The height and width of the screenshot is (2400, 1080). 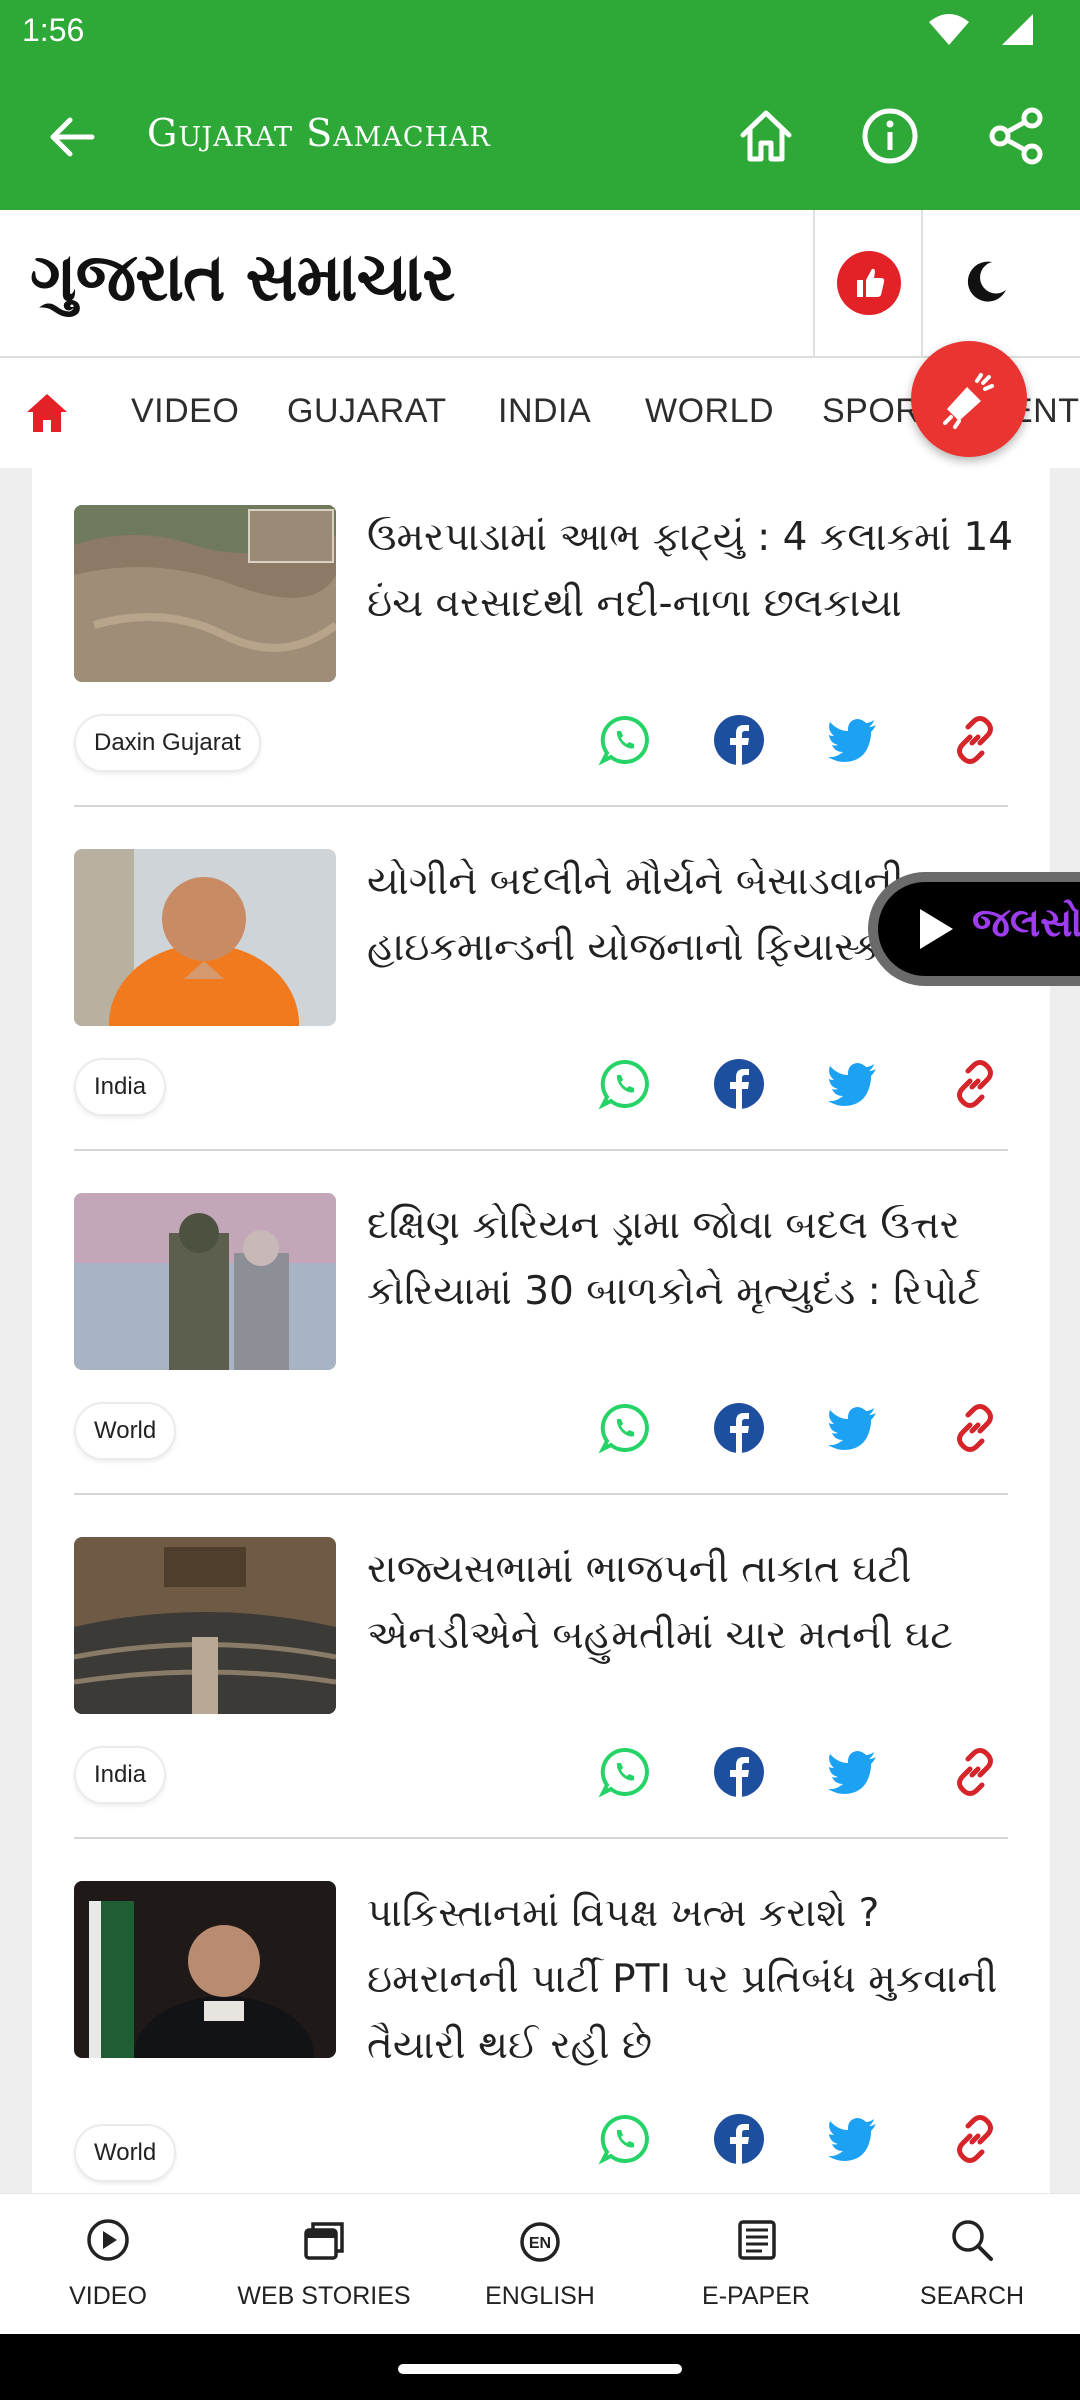 I want to click on nav-e-paper: E-PAPER, so click(x=756, y=2264).